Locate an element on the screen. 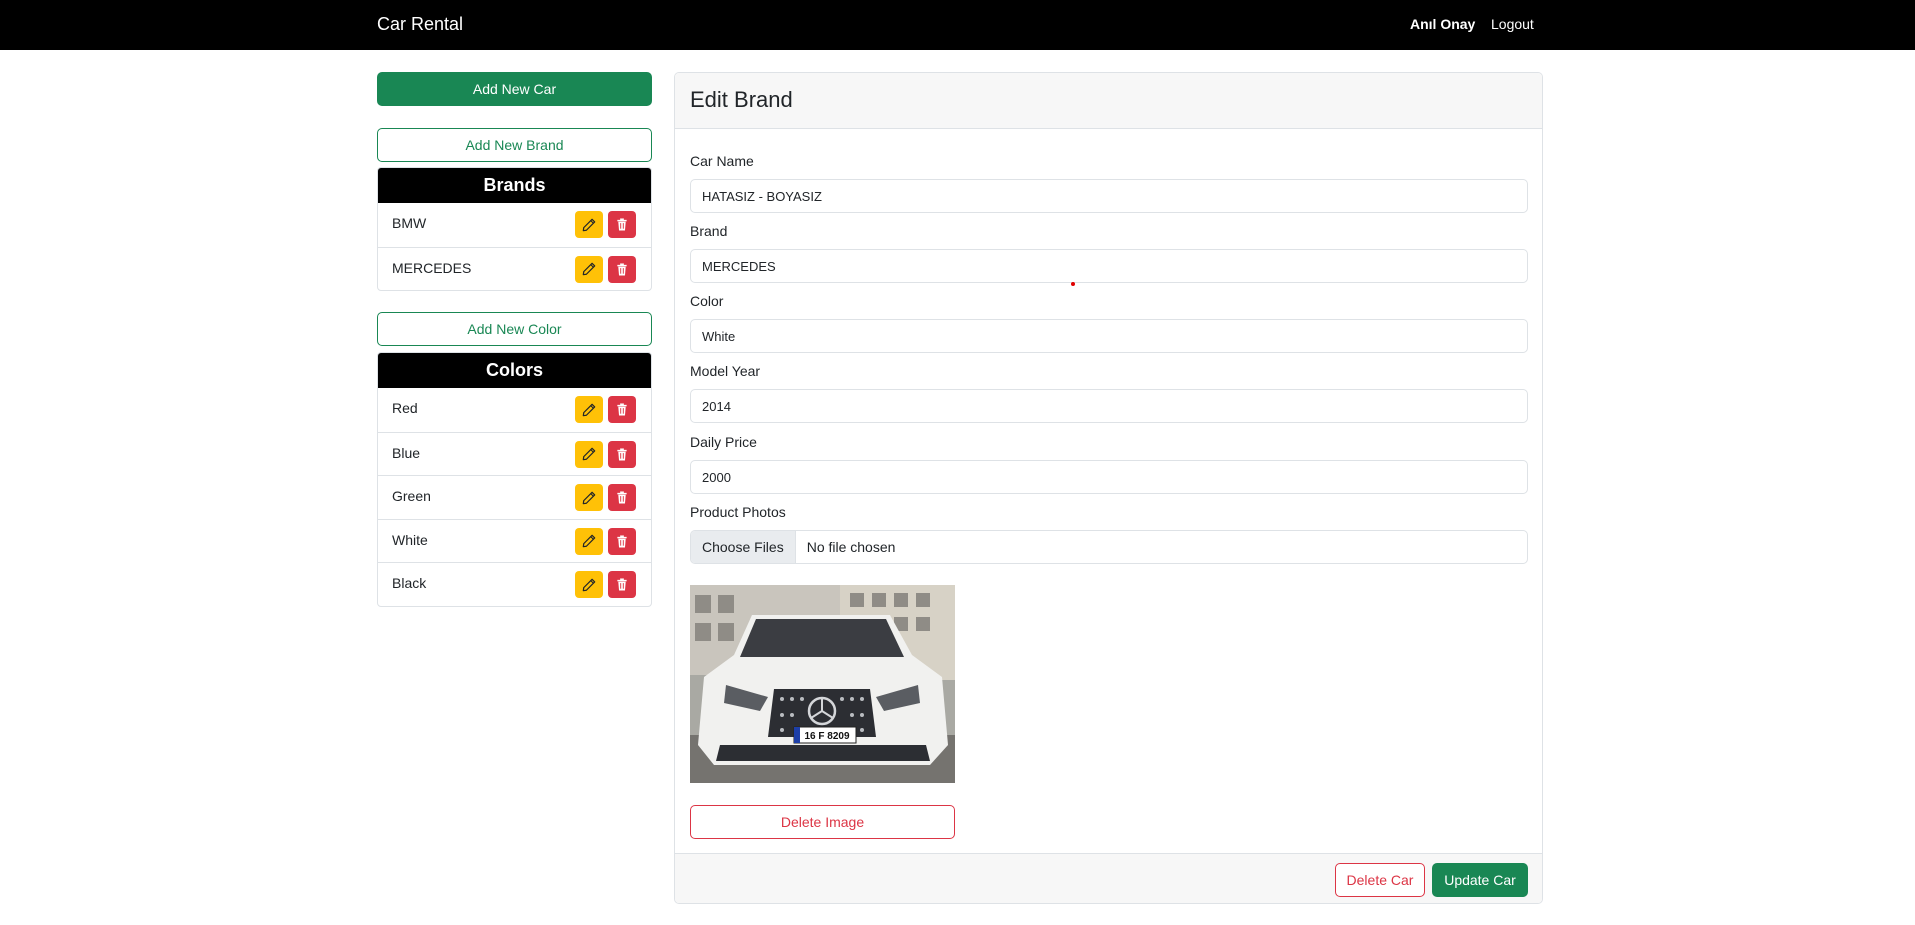 The height and width of the screenshot is (925, 1915). app-title: Car Rental is located at coordinates (420, 24).